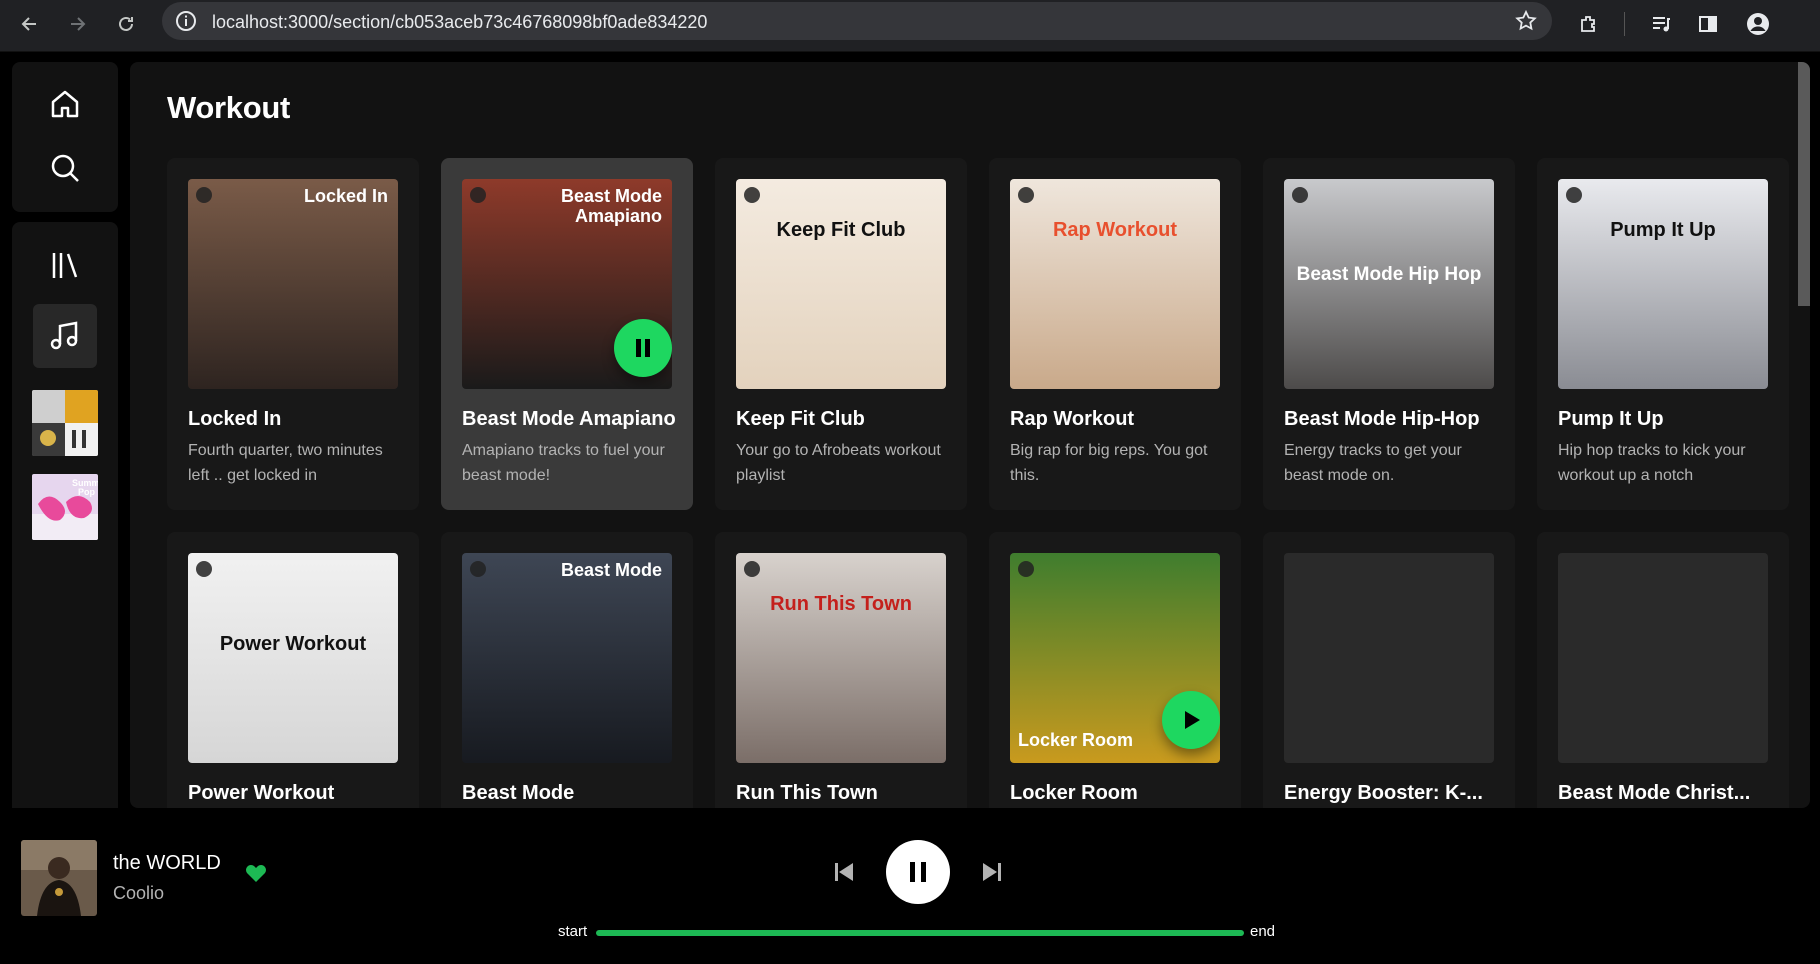  Describe the element at coordinates (298, 793) in the screenshot. I see `playlist-title: Power Workout` at that location.